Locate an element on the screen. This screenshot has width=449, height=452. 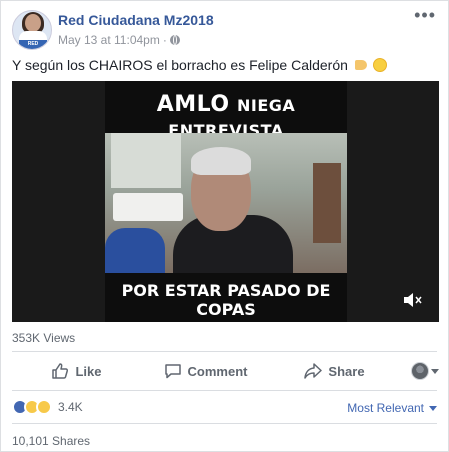
mute-icon is located at coordinates (413, 300).